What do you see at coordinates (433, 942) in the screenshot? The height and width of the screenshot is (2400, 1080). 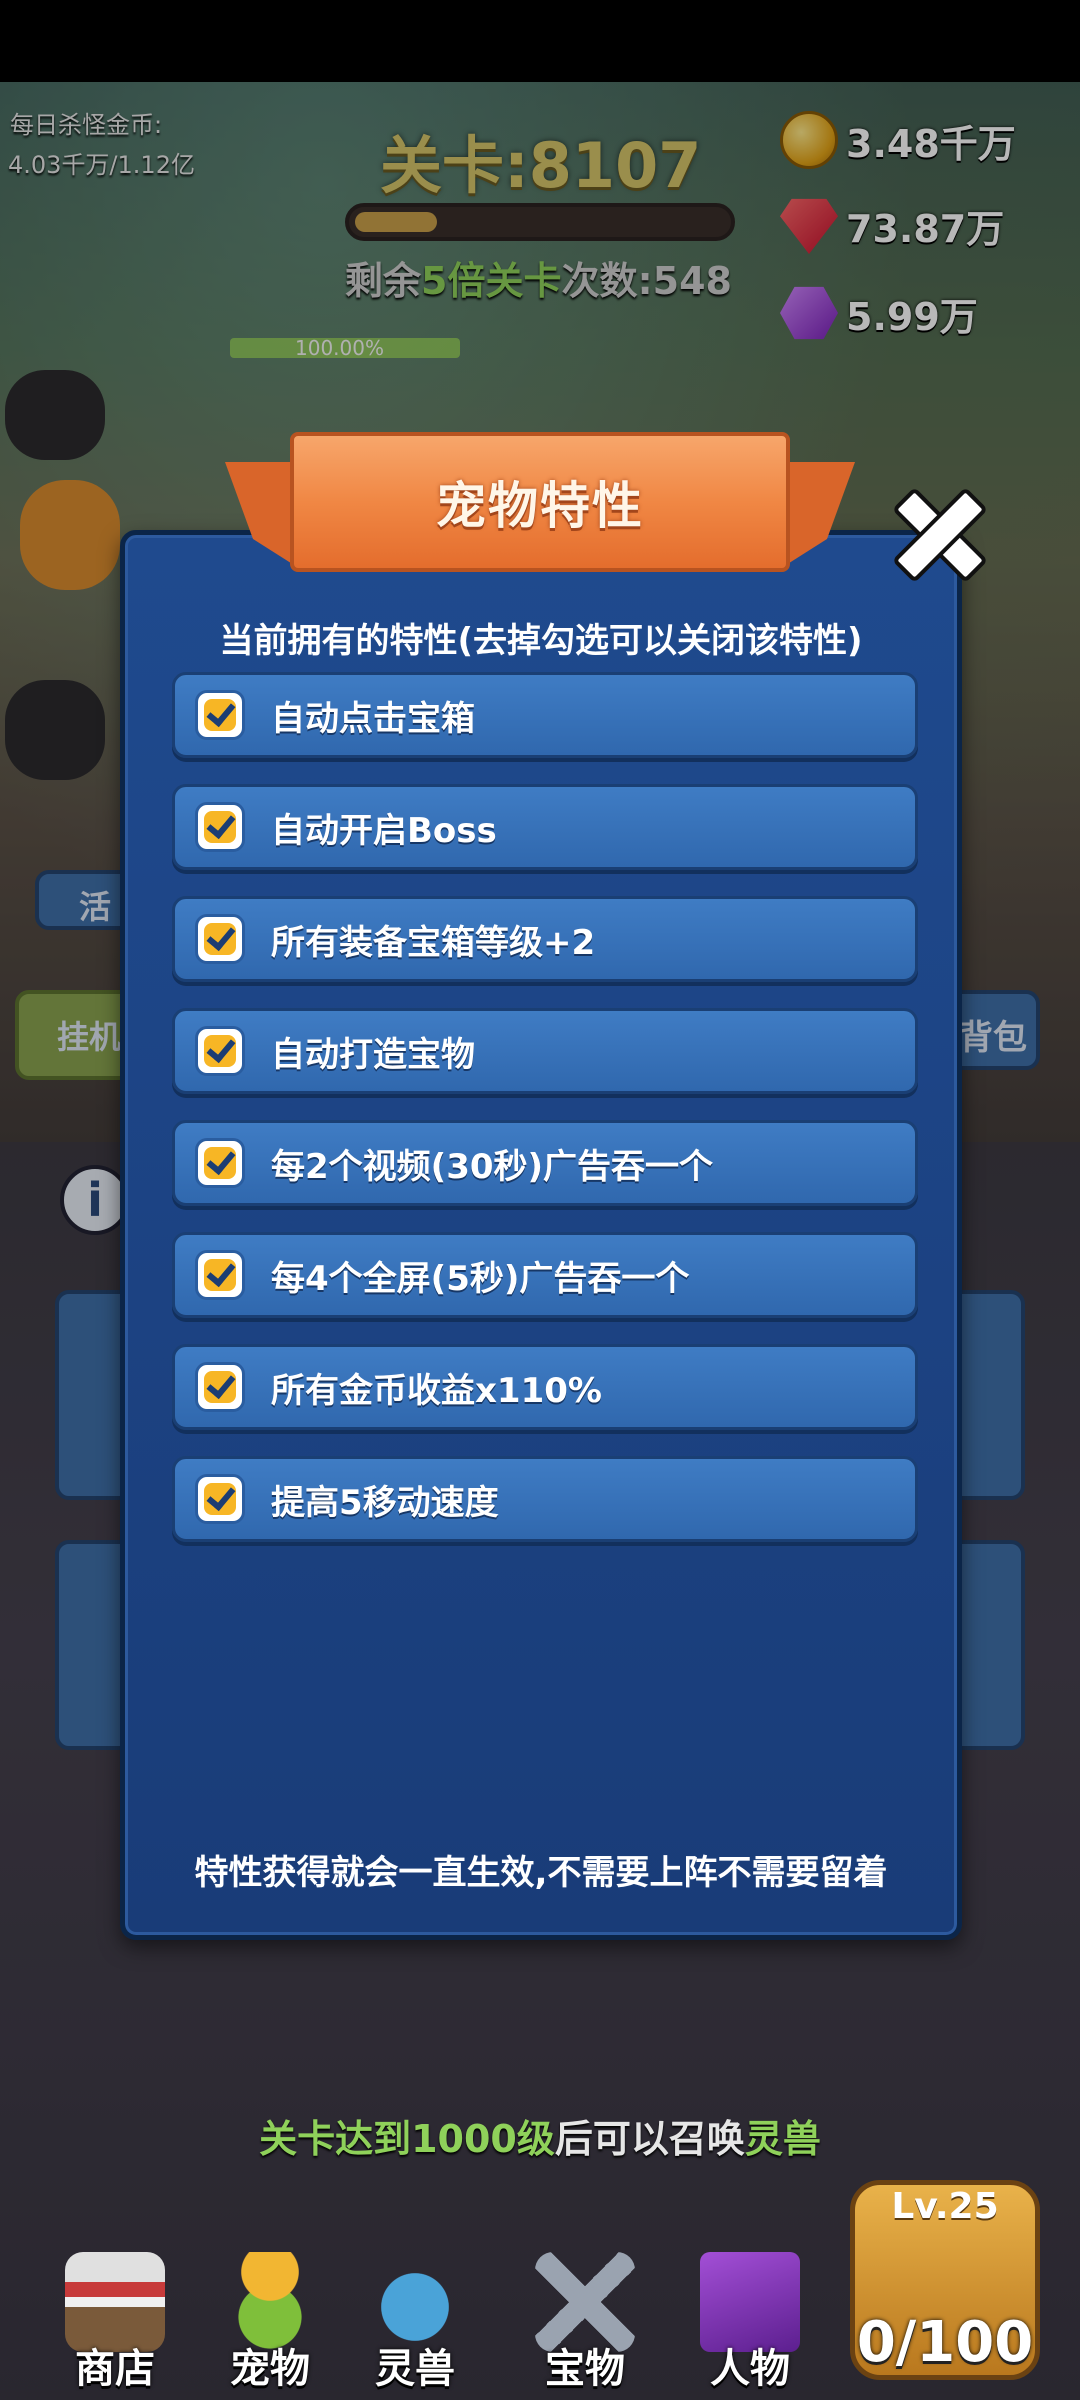 I see `trait-label: 所有装备宝箱等级+2` at bounding box center [433, 942].